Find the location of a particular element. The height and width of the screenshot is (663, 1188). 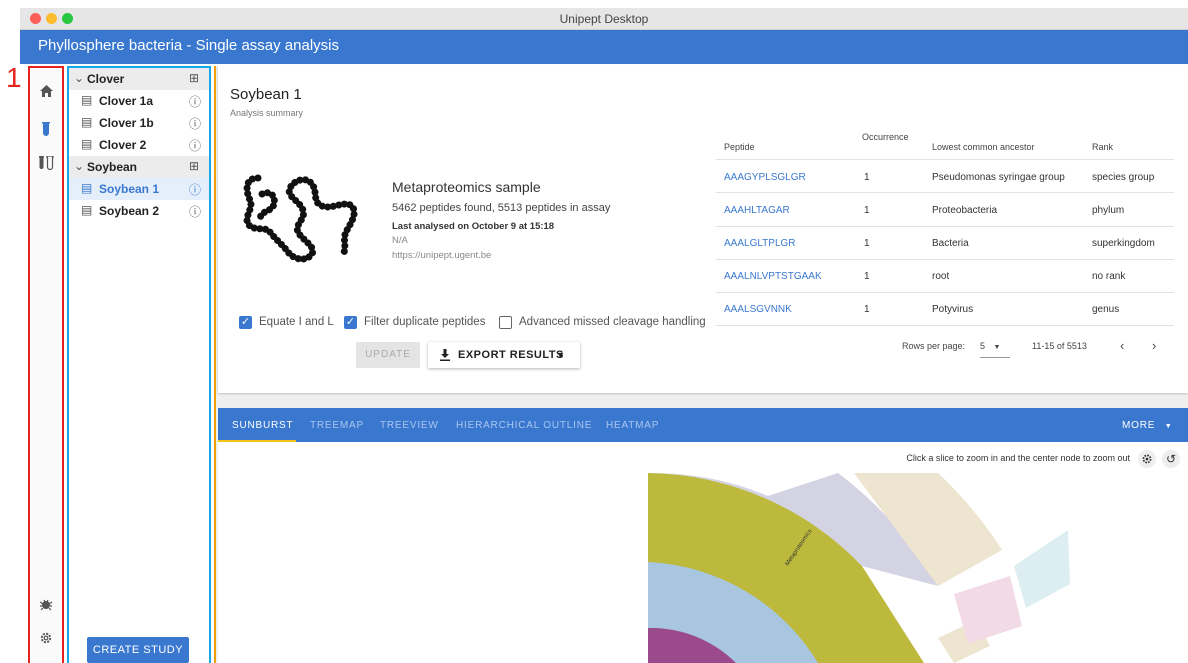

update-button: UPDATE is located at coordinates (388, 355).